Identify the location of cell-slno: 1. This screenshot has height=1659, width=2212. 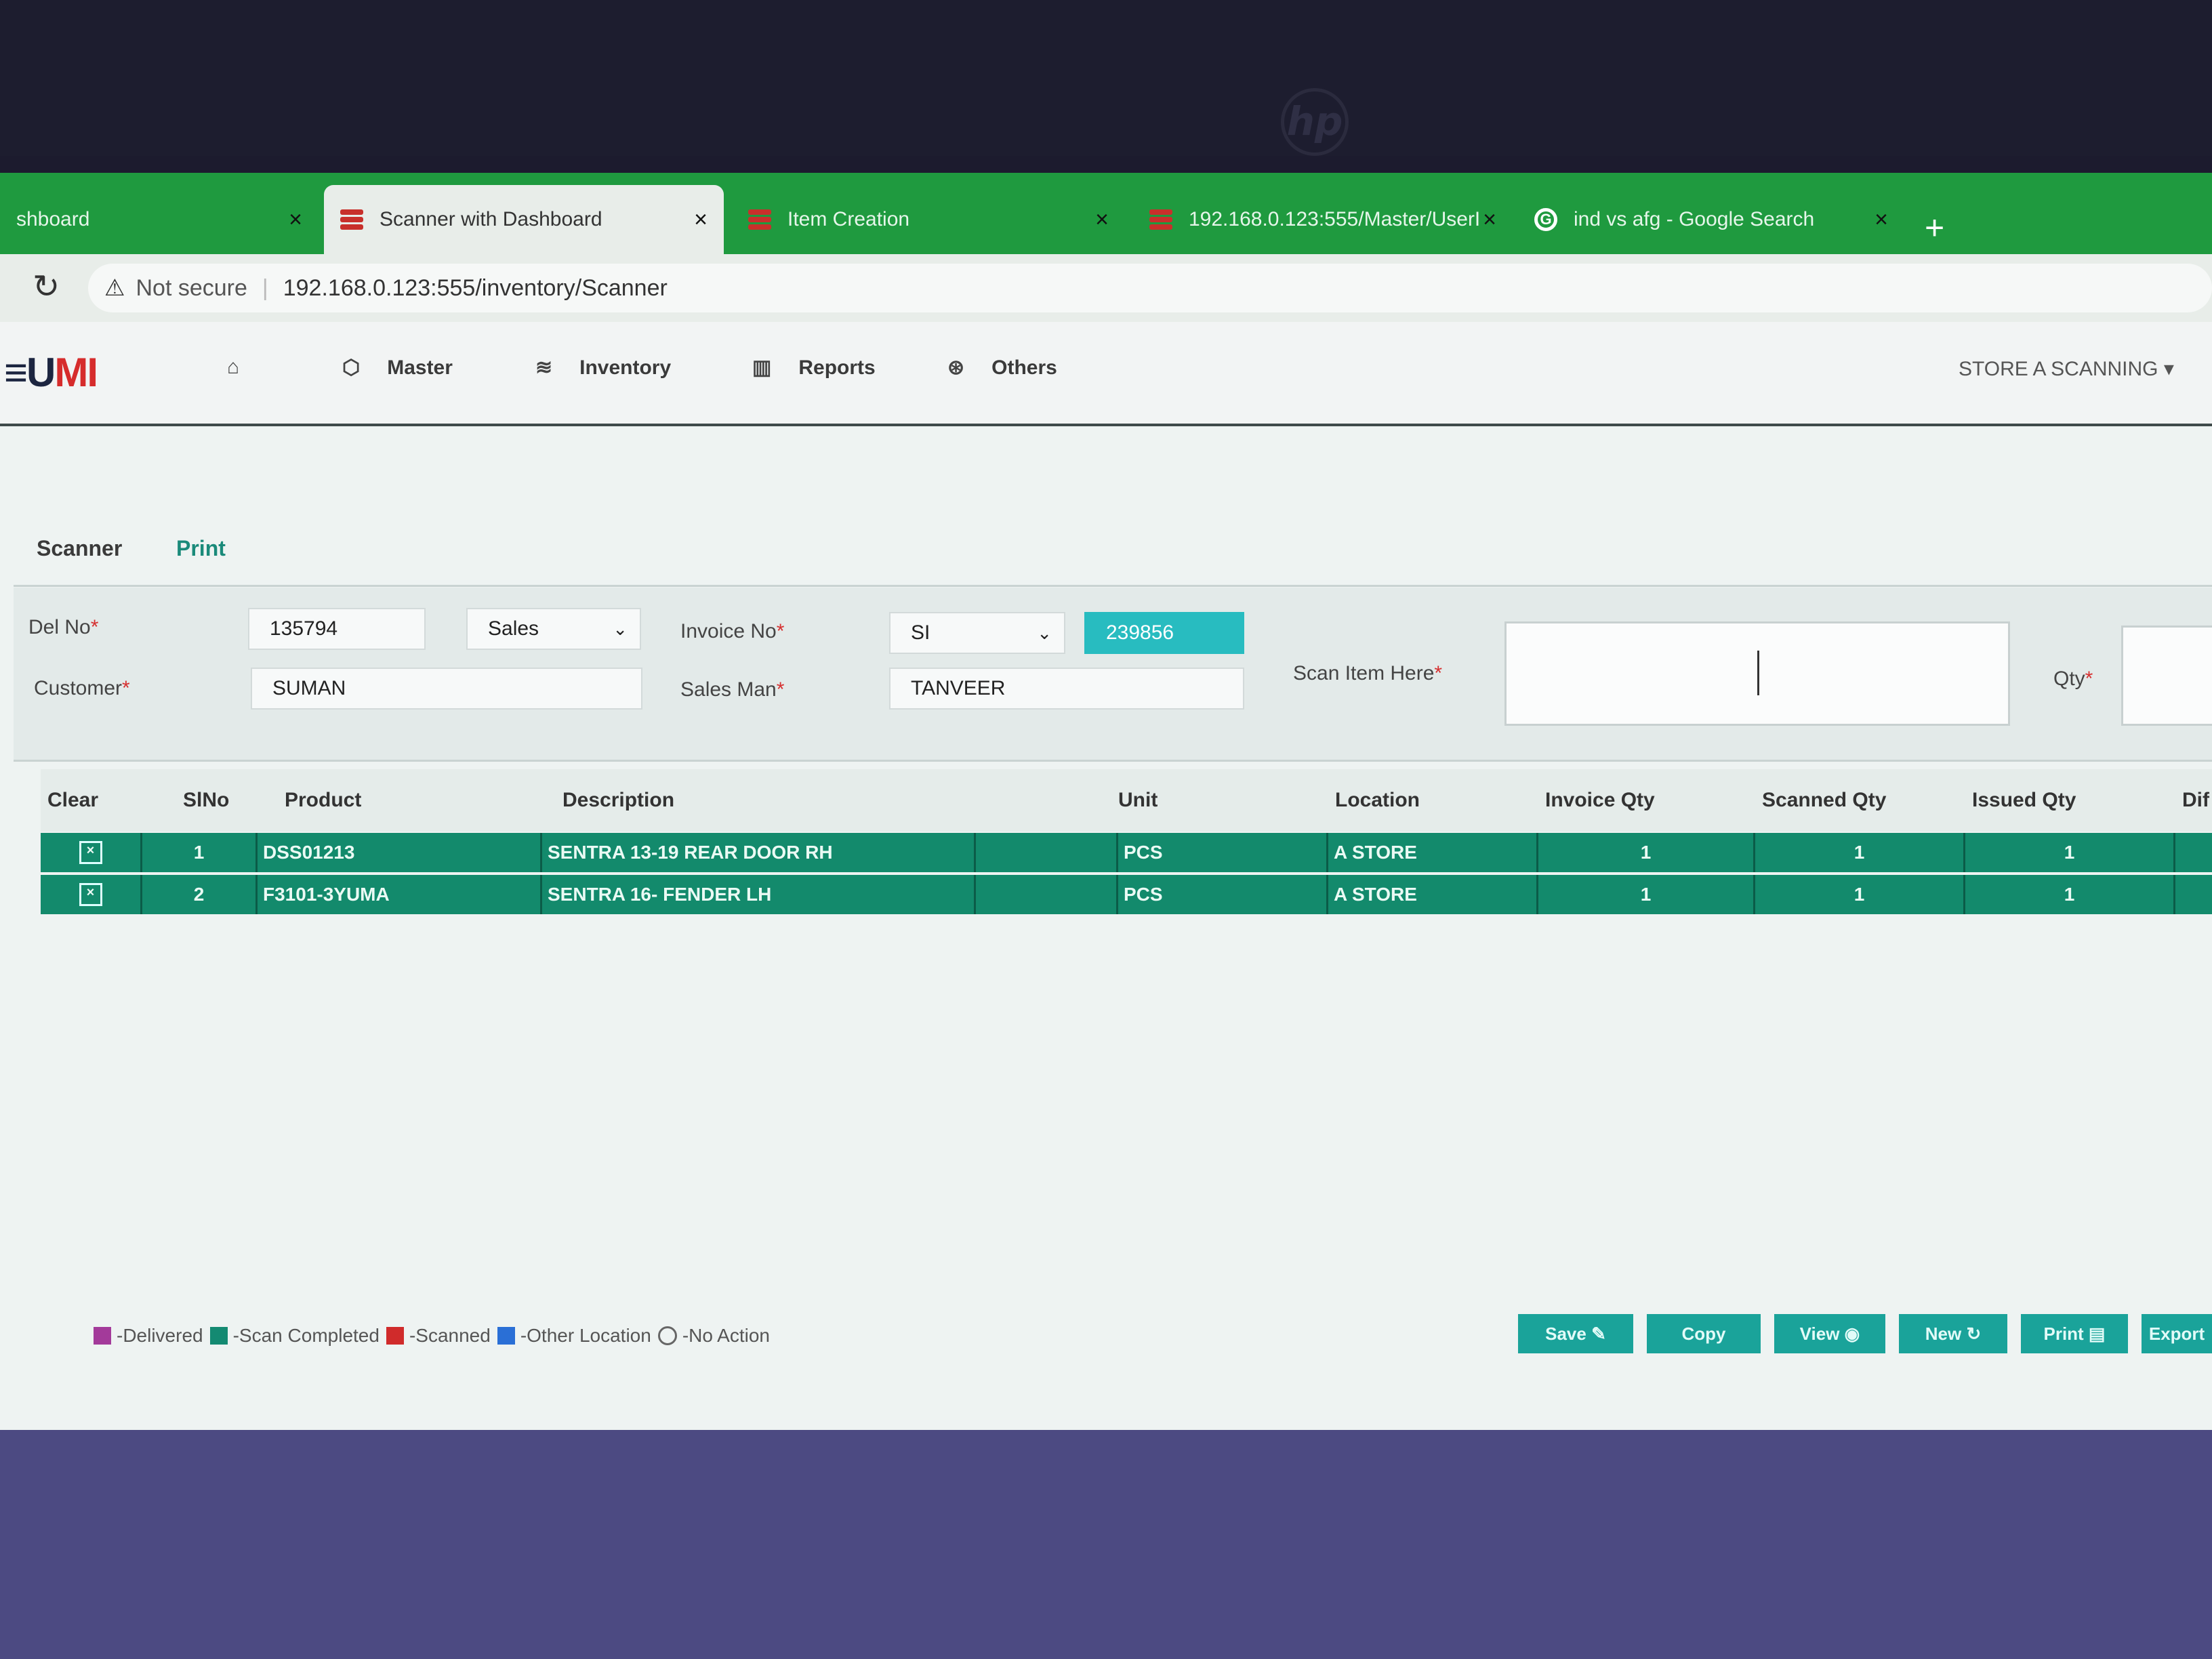
(200, 852).